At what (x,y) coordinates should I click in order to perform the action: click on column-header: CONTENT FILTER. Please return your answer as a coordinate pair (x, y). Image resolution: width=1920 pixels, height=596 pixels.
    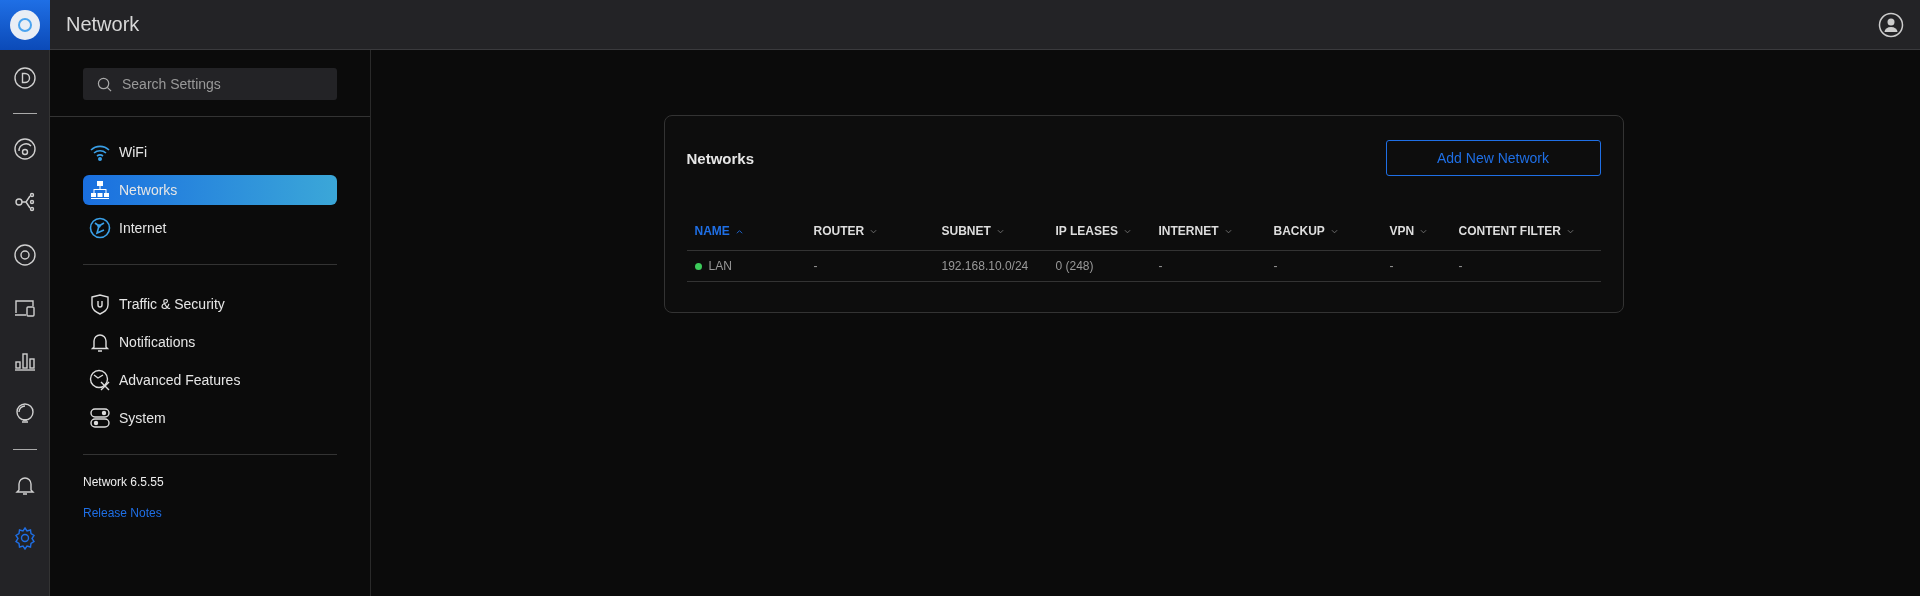
    Looking at the image, I should click on (1525, 237).